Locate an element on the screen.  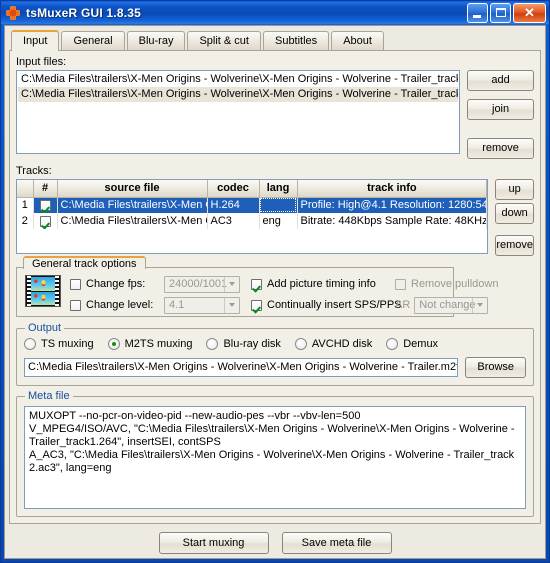
window-controls: ✕ is located at coordinates (506, 13).